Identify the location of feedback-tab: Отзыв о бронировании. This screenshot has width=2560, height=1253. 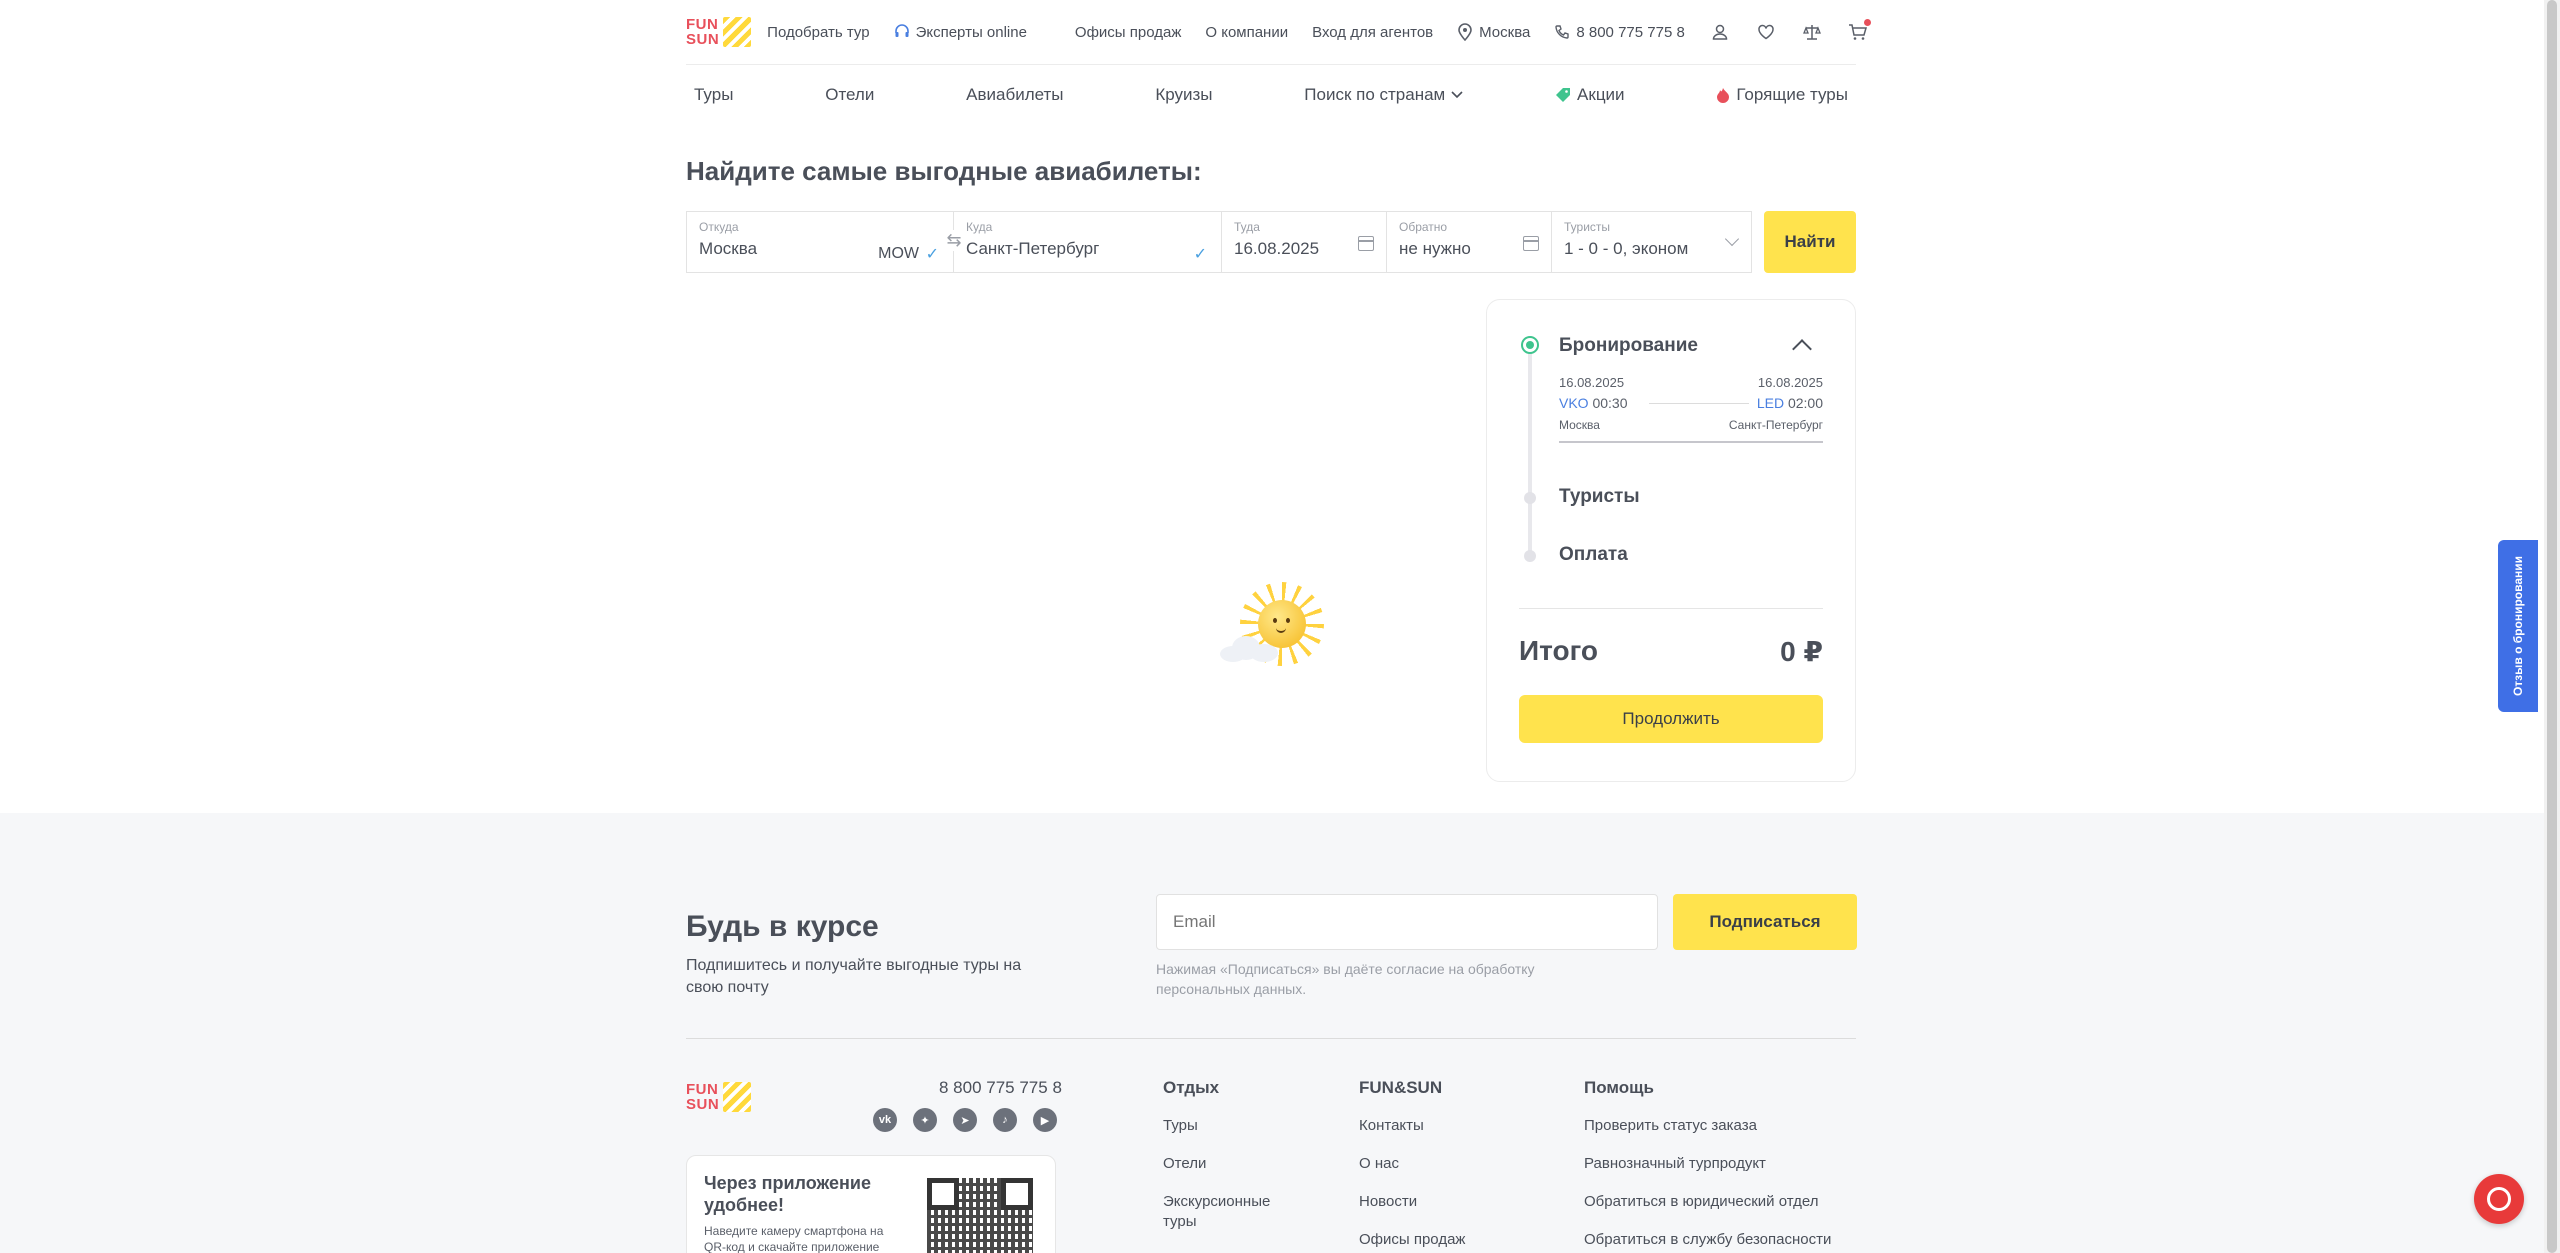
(2518, 626).